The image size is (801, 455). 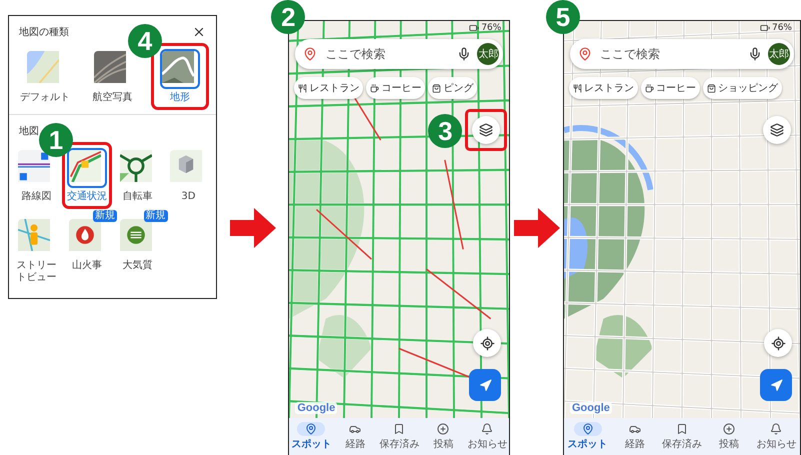 I want to click on option-label: 自転車, so click(x=137, y=197).